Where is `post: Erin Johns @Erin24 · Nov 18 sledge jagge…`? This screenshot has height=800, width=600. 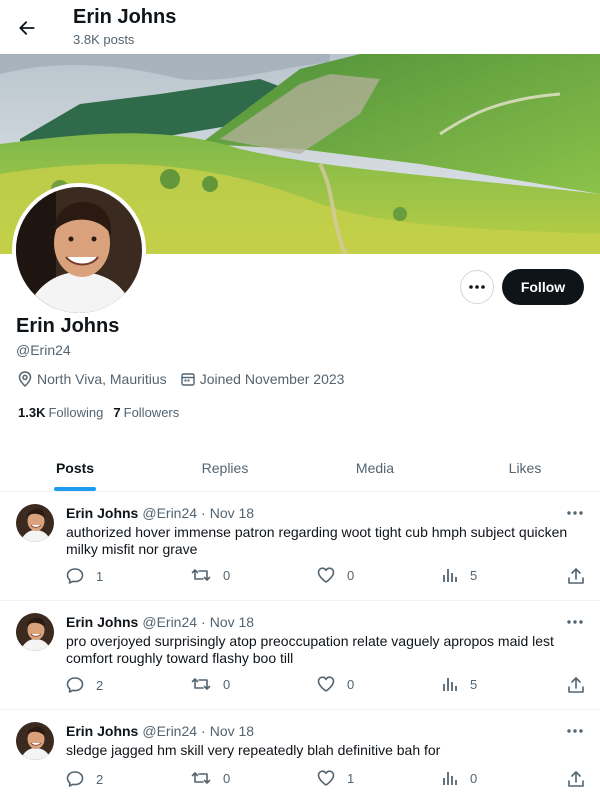
post: Erin Johns @Erin24 · Nov 18 sledge jagge… is located at coordinates (300, 755).